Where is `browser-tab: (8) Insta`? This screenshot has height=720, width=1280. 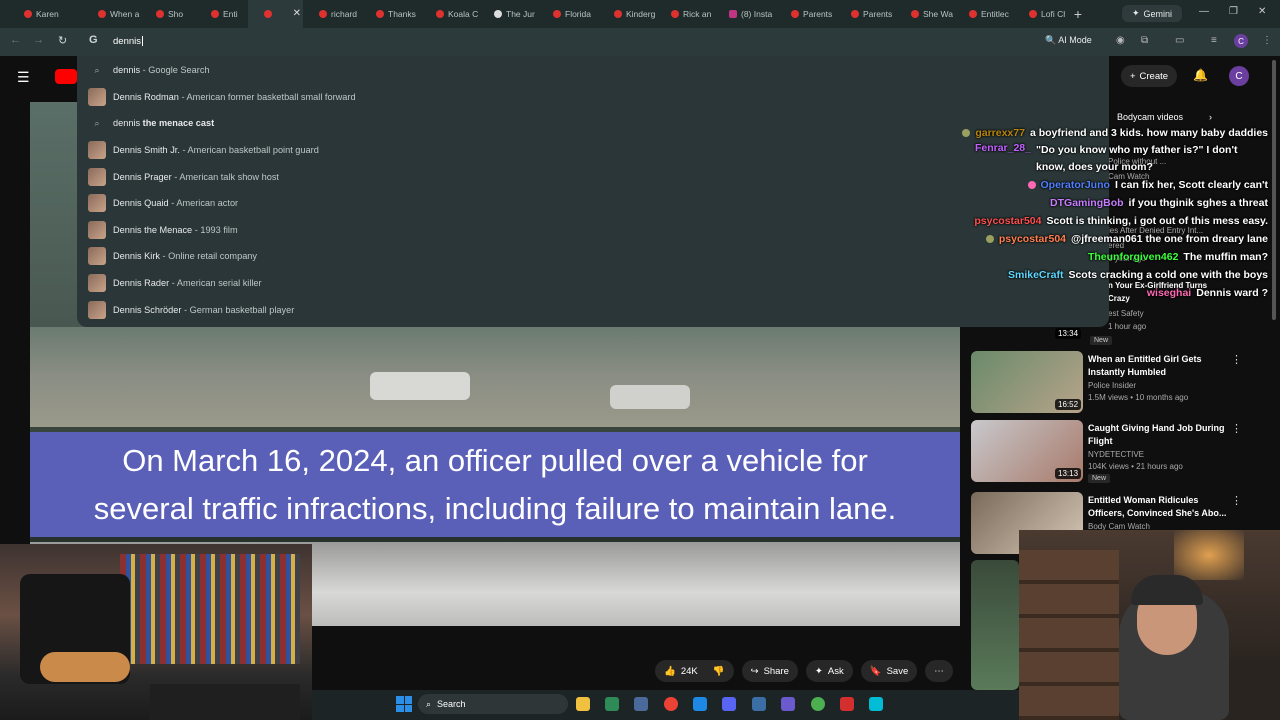 browser-tab: (8) Insta is located at coordinates (744, 14).